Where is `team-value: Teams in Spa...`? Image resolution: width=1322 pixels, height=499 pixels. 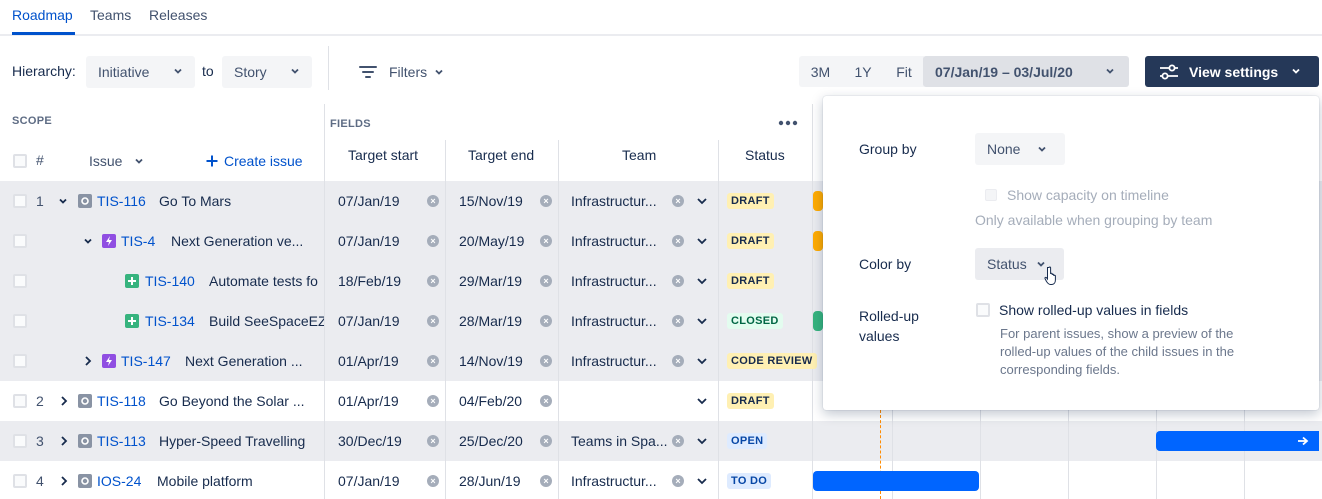 team-value: Teams in Spa... is located at coordinates (619, 441).